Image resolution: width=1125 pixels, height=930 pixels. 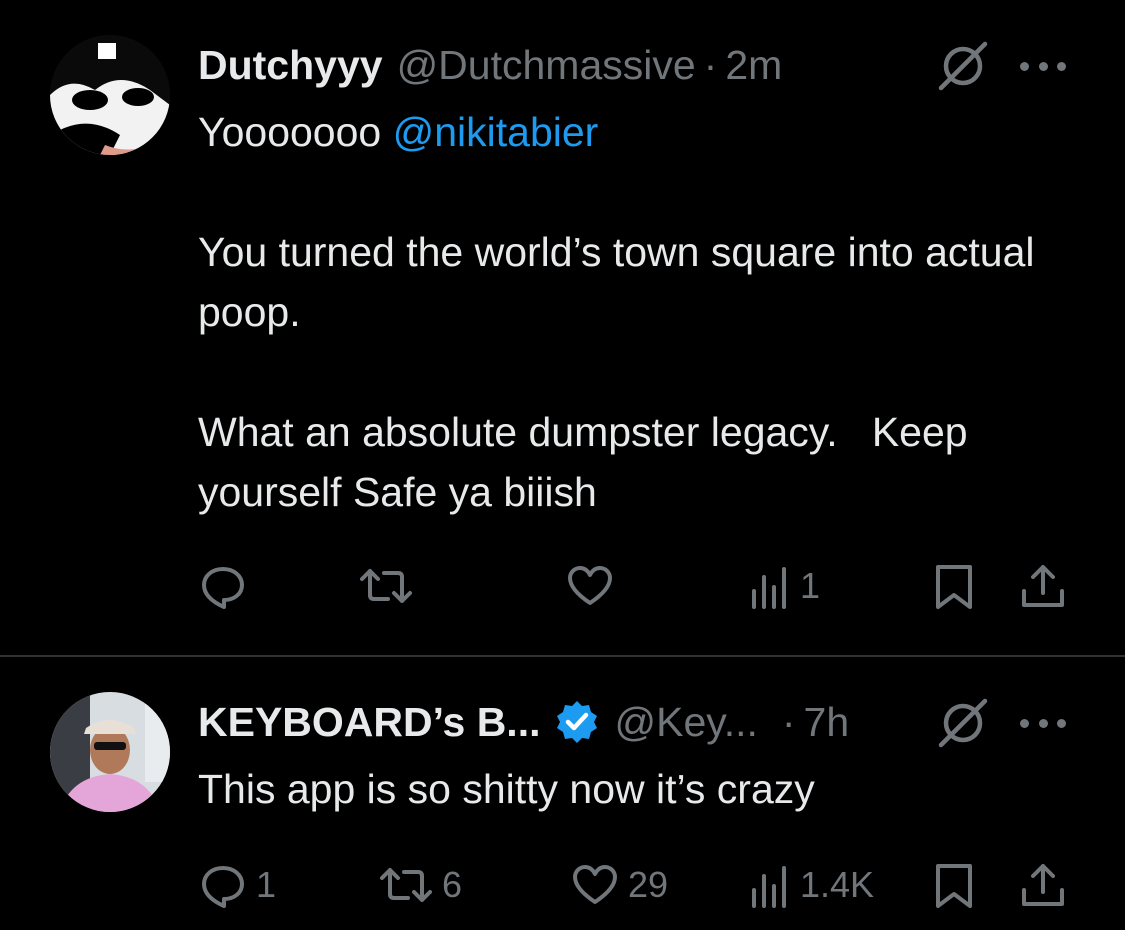 What do you see at coordinates (648, 884) in the screenshot?
I see `like-count: 29` at bounding box center [648, 884].